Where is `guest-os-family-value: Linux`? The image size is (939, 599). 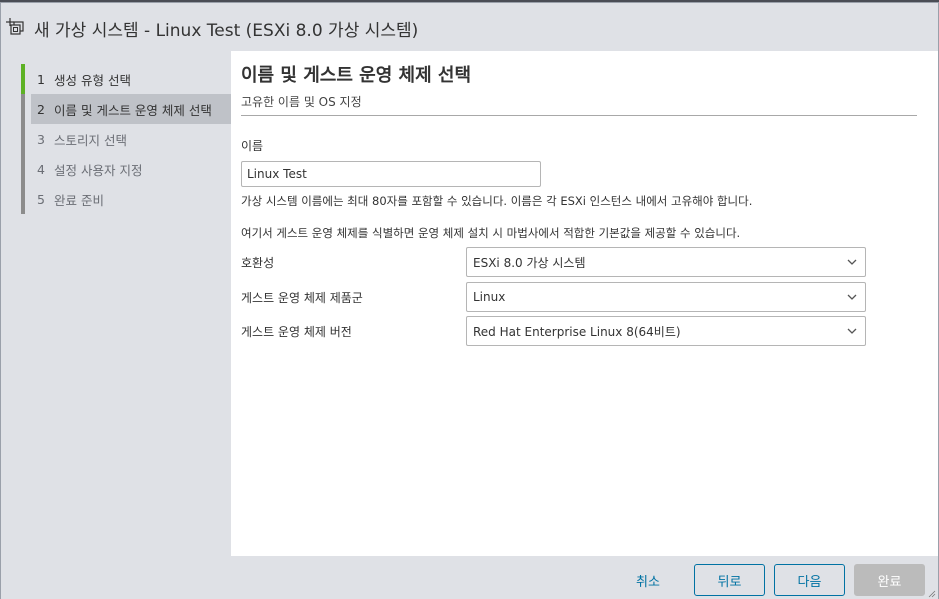
guest-os-family-value: Linux is located at coordinates (489, 297).